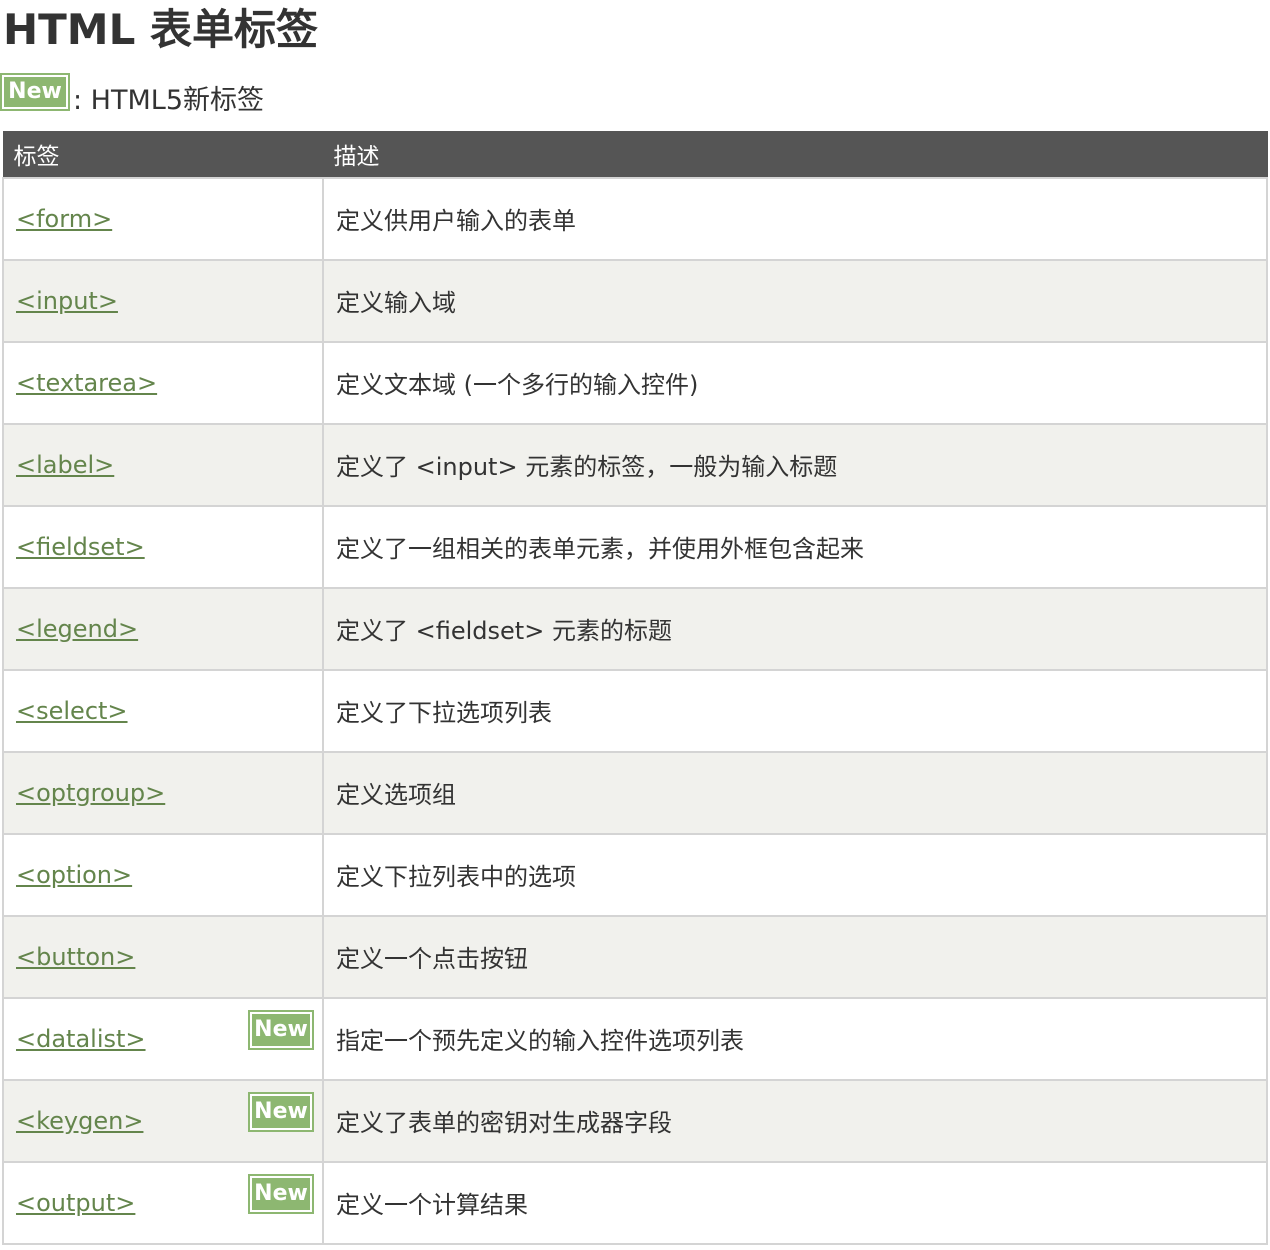 This screenshot has width=1270, height=1250. What do you see at coordinates (67, 301) in the screenshot?
I see `tag-link: <input>` at bounding box center [67, 301].